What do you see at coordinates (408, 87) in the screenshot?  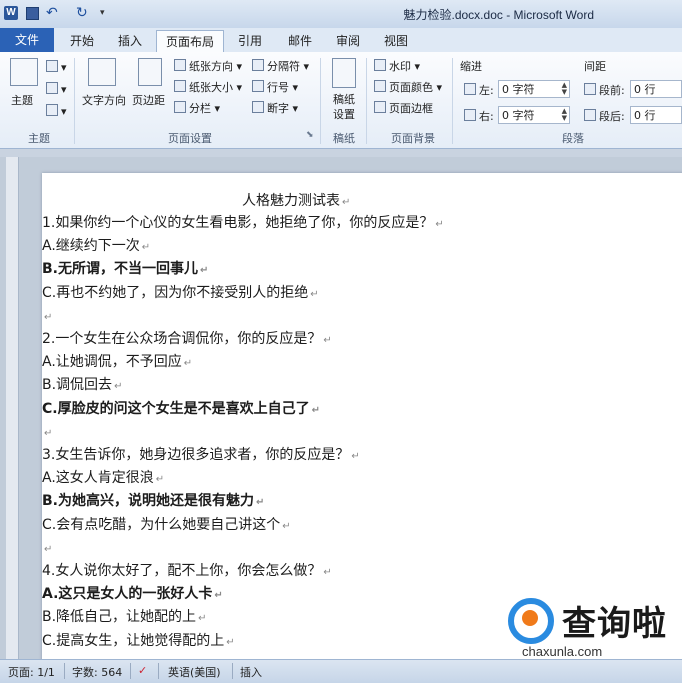 I see `page-color-button: 页面颜色 ▾` at bounding box center [408, 87].